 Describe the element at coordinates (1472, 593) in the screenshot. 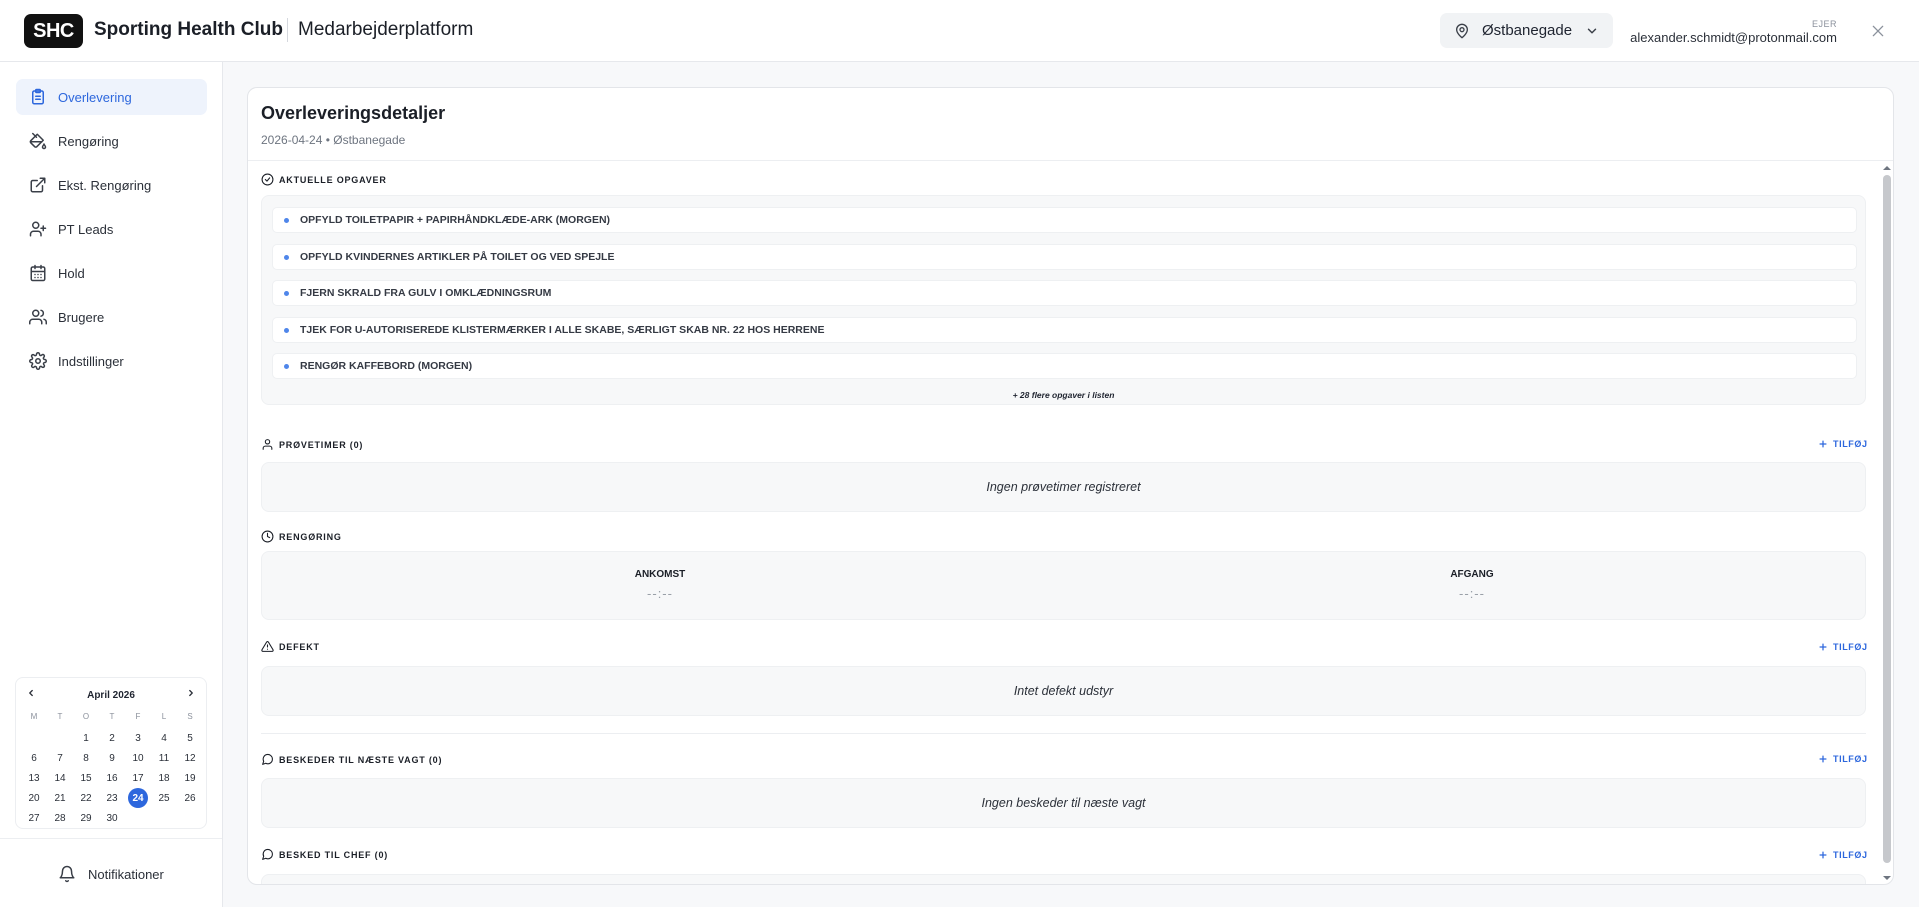

I see `departure-value: --:--` at that location.